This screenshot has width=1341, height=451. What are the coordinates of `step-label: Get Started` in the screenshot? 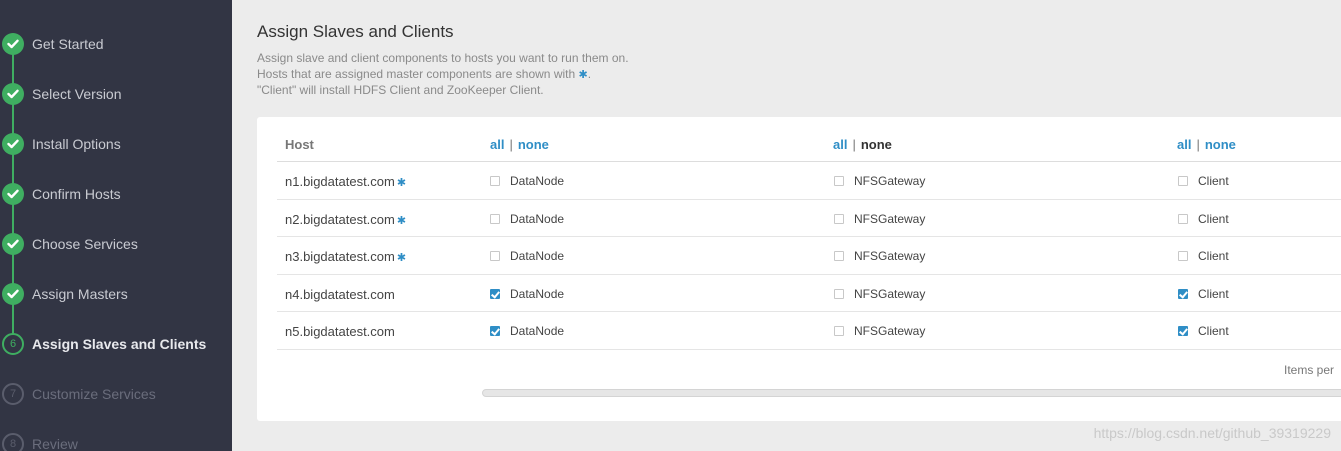 It's located at (68, 44).